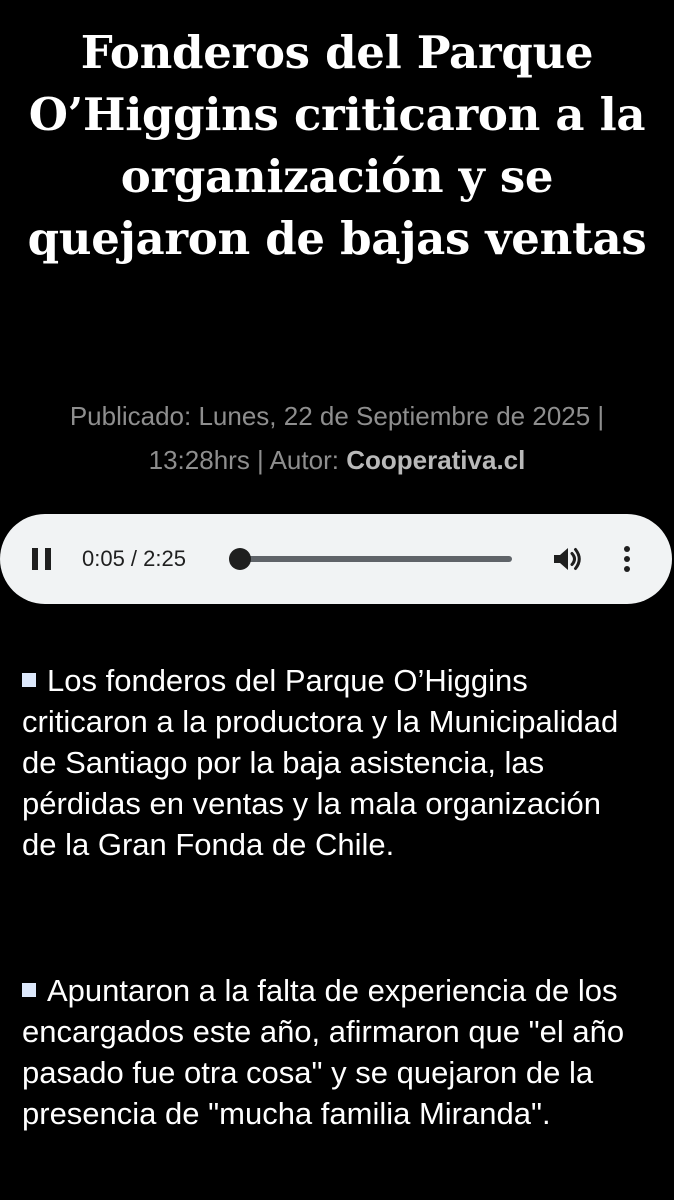 The image size is (674, 1200). What do you see at coordinates (42, 559) in the screenshot?
I see `pause-button` at bounding box center [42, 559].